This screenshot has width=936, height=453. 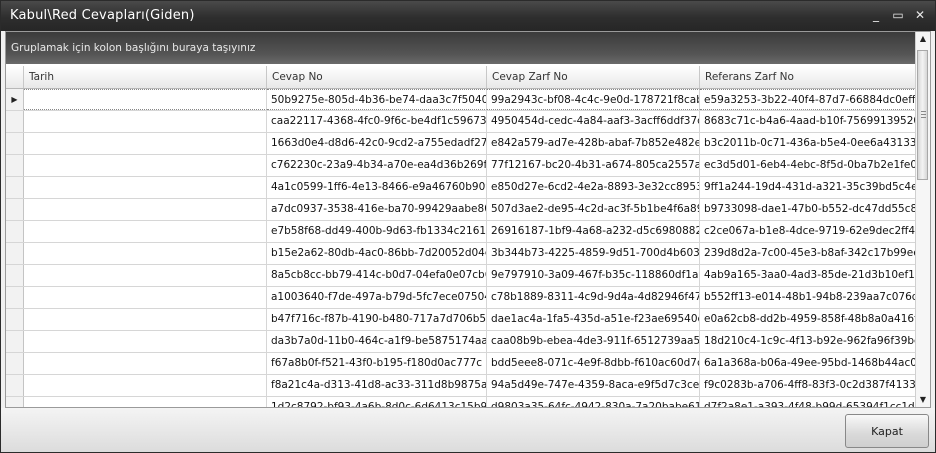 I want to click on scroll-down-icon: ▼, so click(x=923, y=400).